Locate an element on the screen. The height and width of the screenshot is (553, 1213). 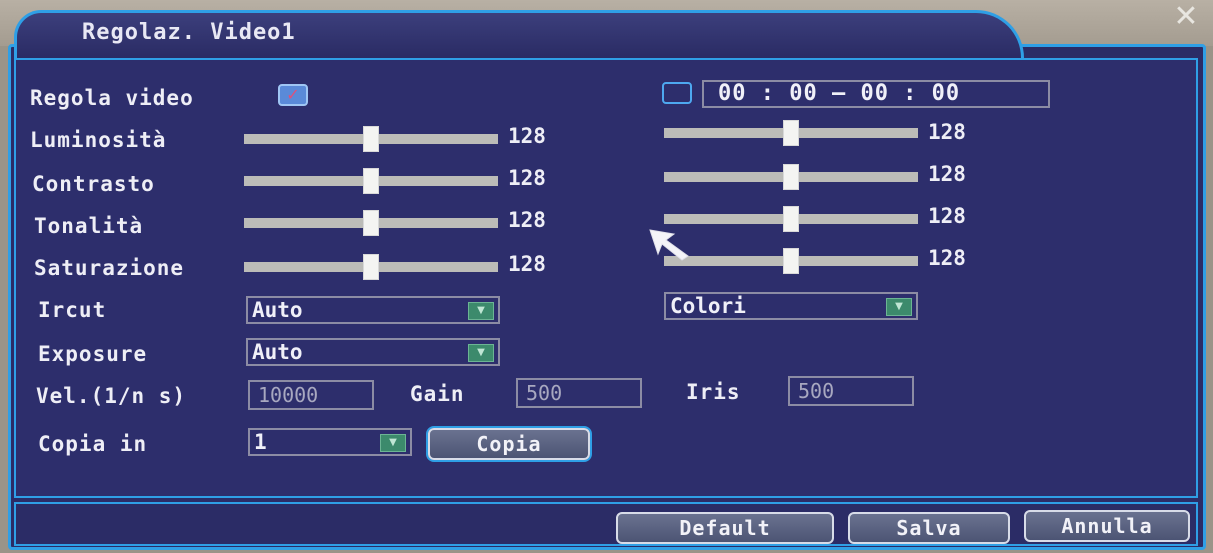
iris-input: 500 is located at coordinates (851, 391).